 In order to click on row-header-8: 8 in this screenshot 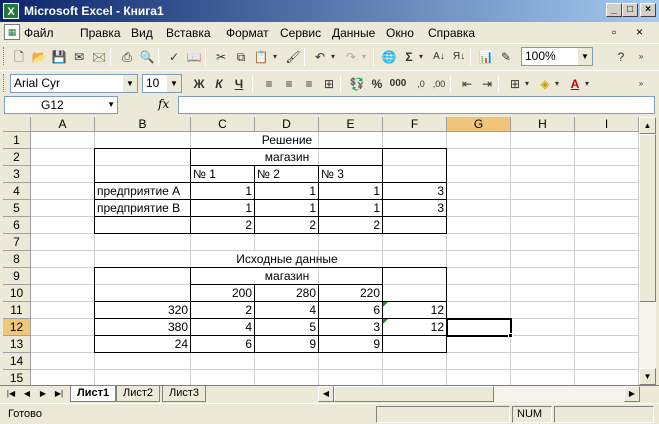, I will do `click(17, 259)`.